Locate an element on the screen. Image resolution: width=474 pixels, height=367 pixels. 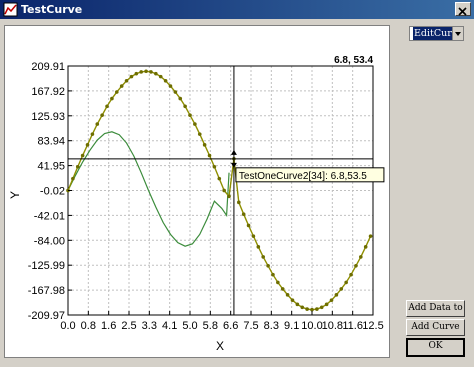
y-tick-label: 41.95 is located at coordinates (51, 167).